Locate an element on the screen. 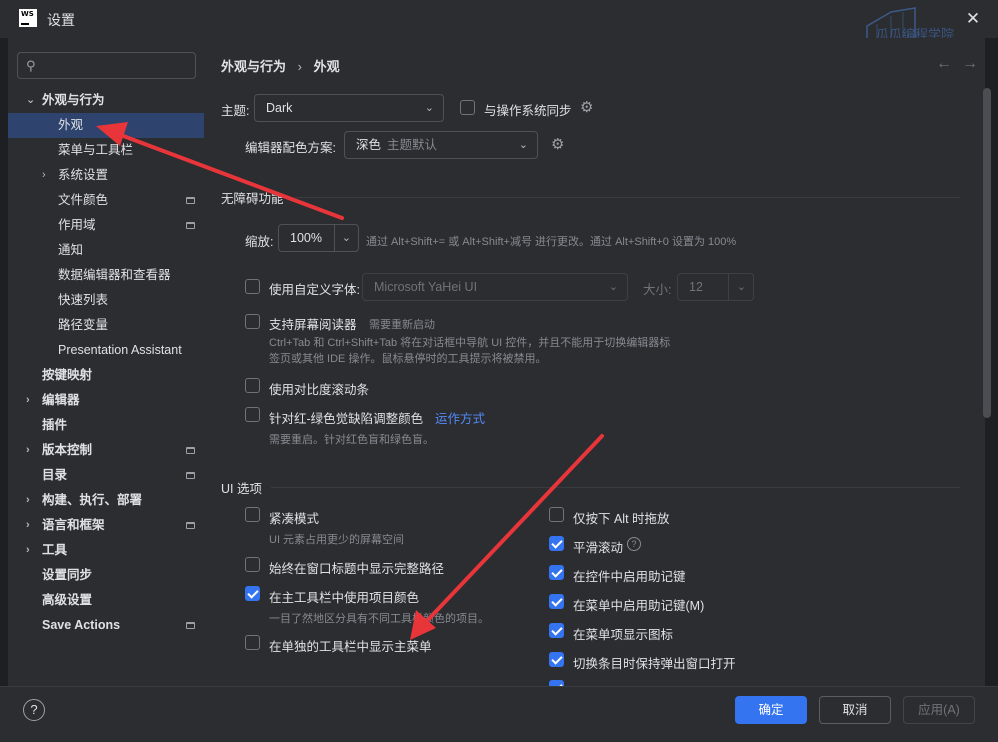 The image size is (998, 742). sidebar-item-label: 编辑器 is located at coordinates (61, 400).